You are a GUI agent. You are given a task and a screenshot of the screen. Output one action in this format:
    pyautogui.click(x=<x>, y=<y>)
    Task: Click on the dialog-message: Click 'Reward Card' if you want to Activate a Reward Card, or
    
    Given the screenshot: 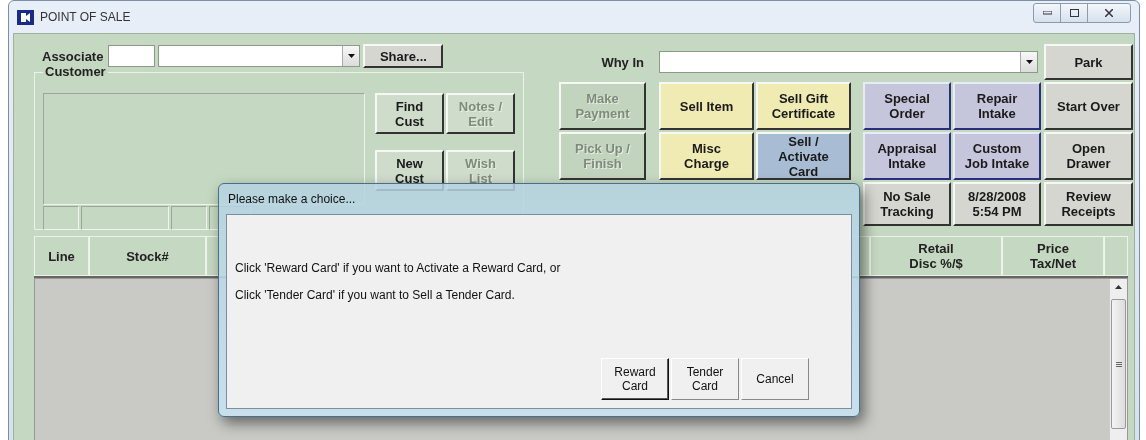 What is the action you would take?
    pyautogui.click(x=398, y=268)
    